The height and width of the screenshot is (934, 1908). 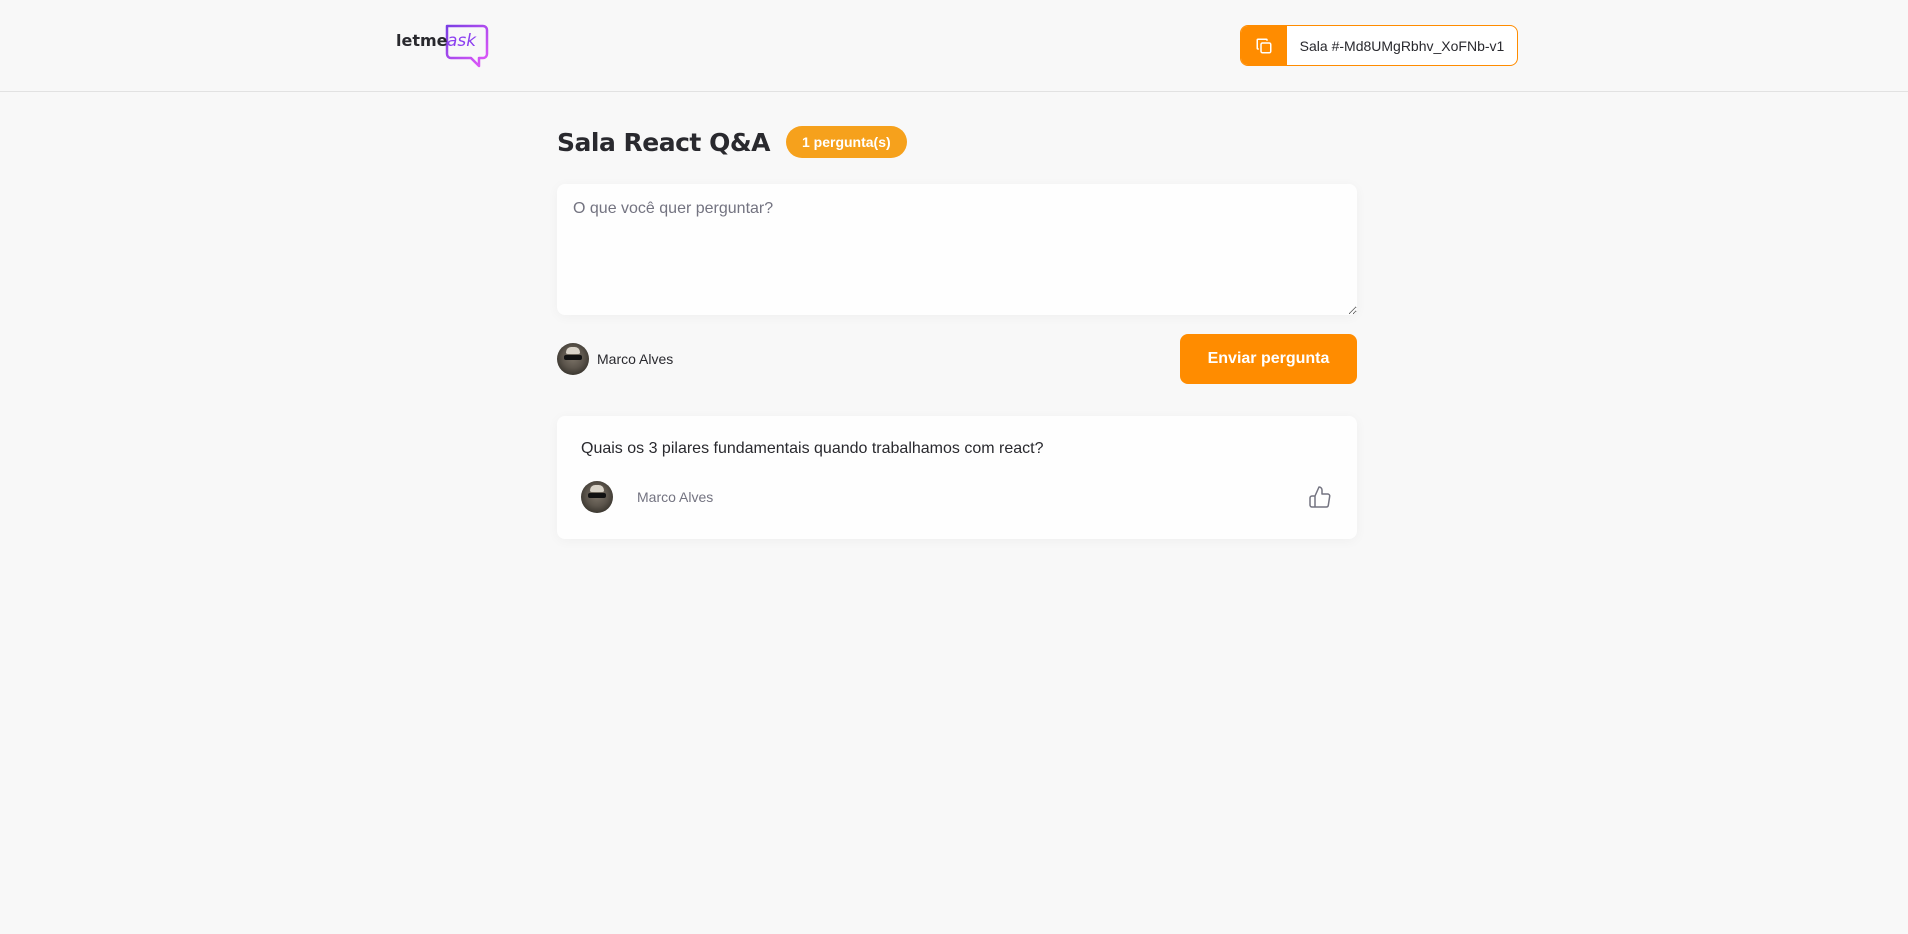 What do you see at coordinates (957, 497) in the screenshot?
I see `question-footer: Marco Alves` at bounding box center [957, 497].